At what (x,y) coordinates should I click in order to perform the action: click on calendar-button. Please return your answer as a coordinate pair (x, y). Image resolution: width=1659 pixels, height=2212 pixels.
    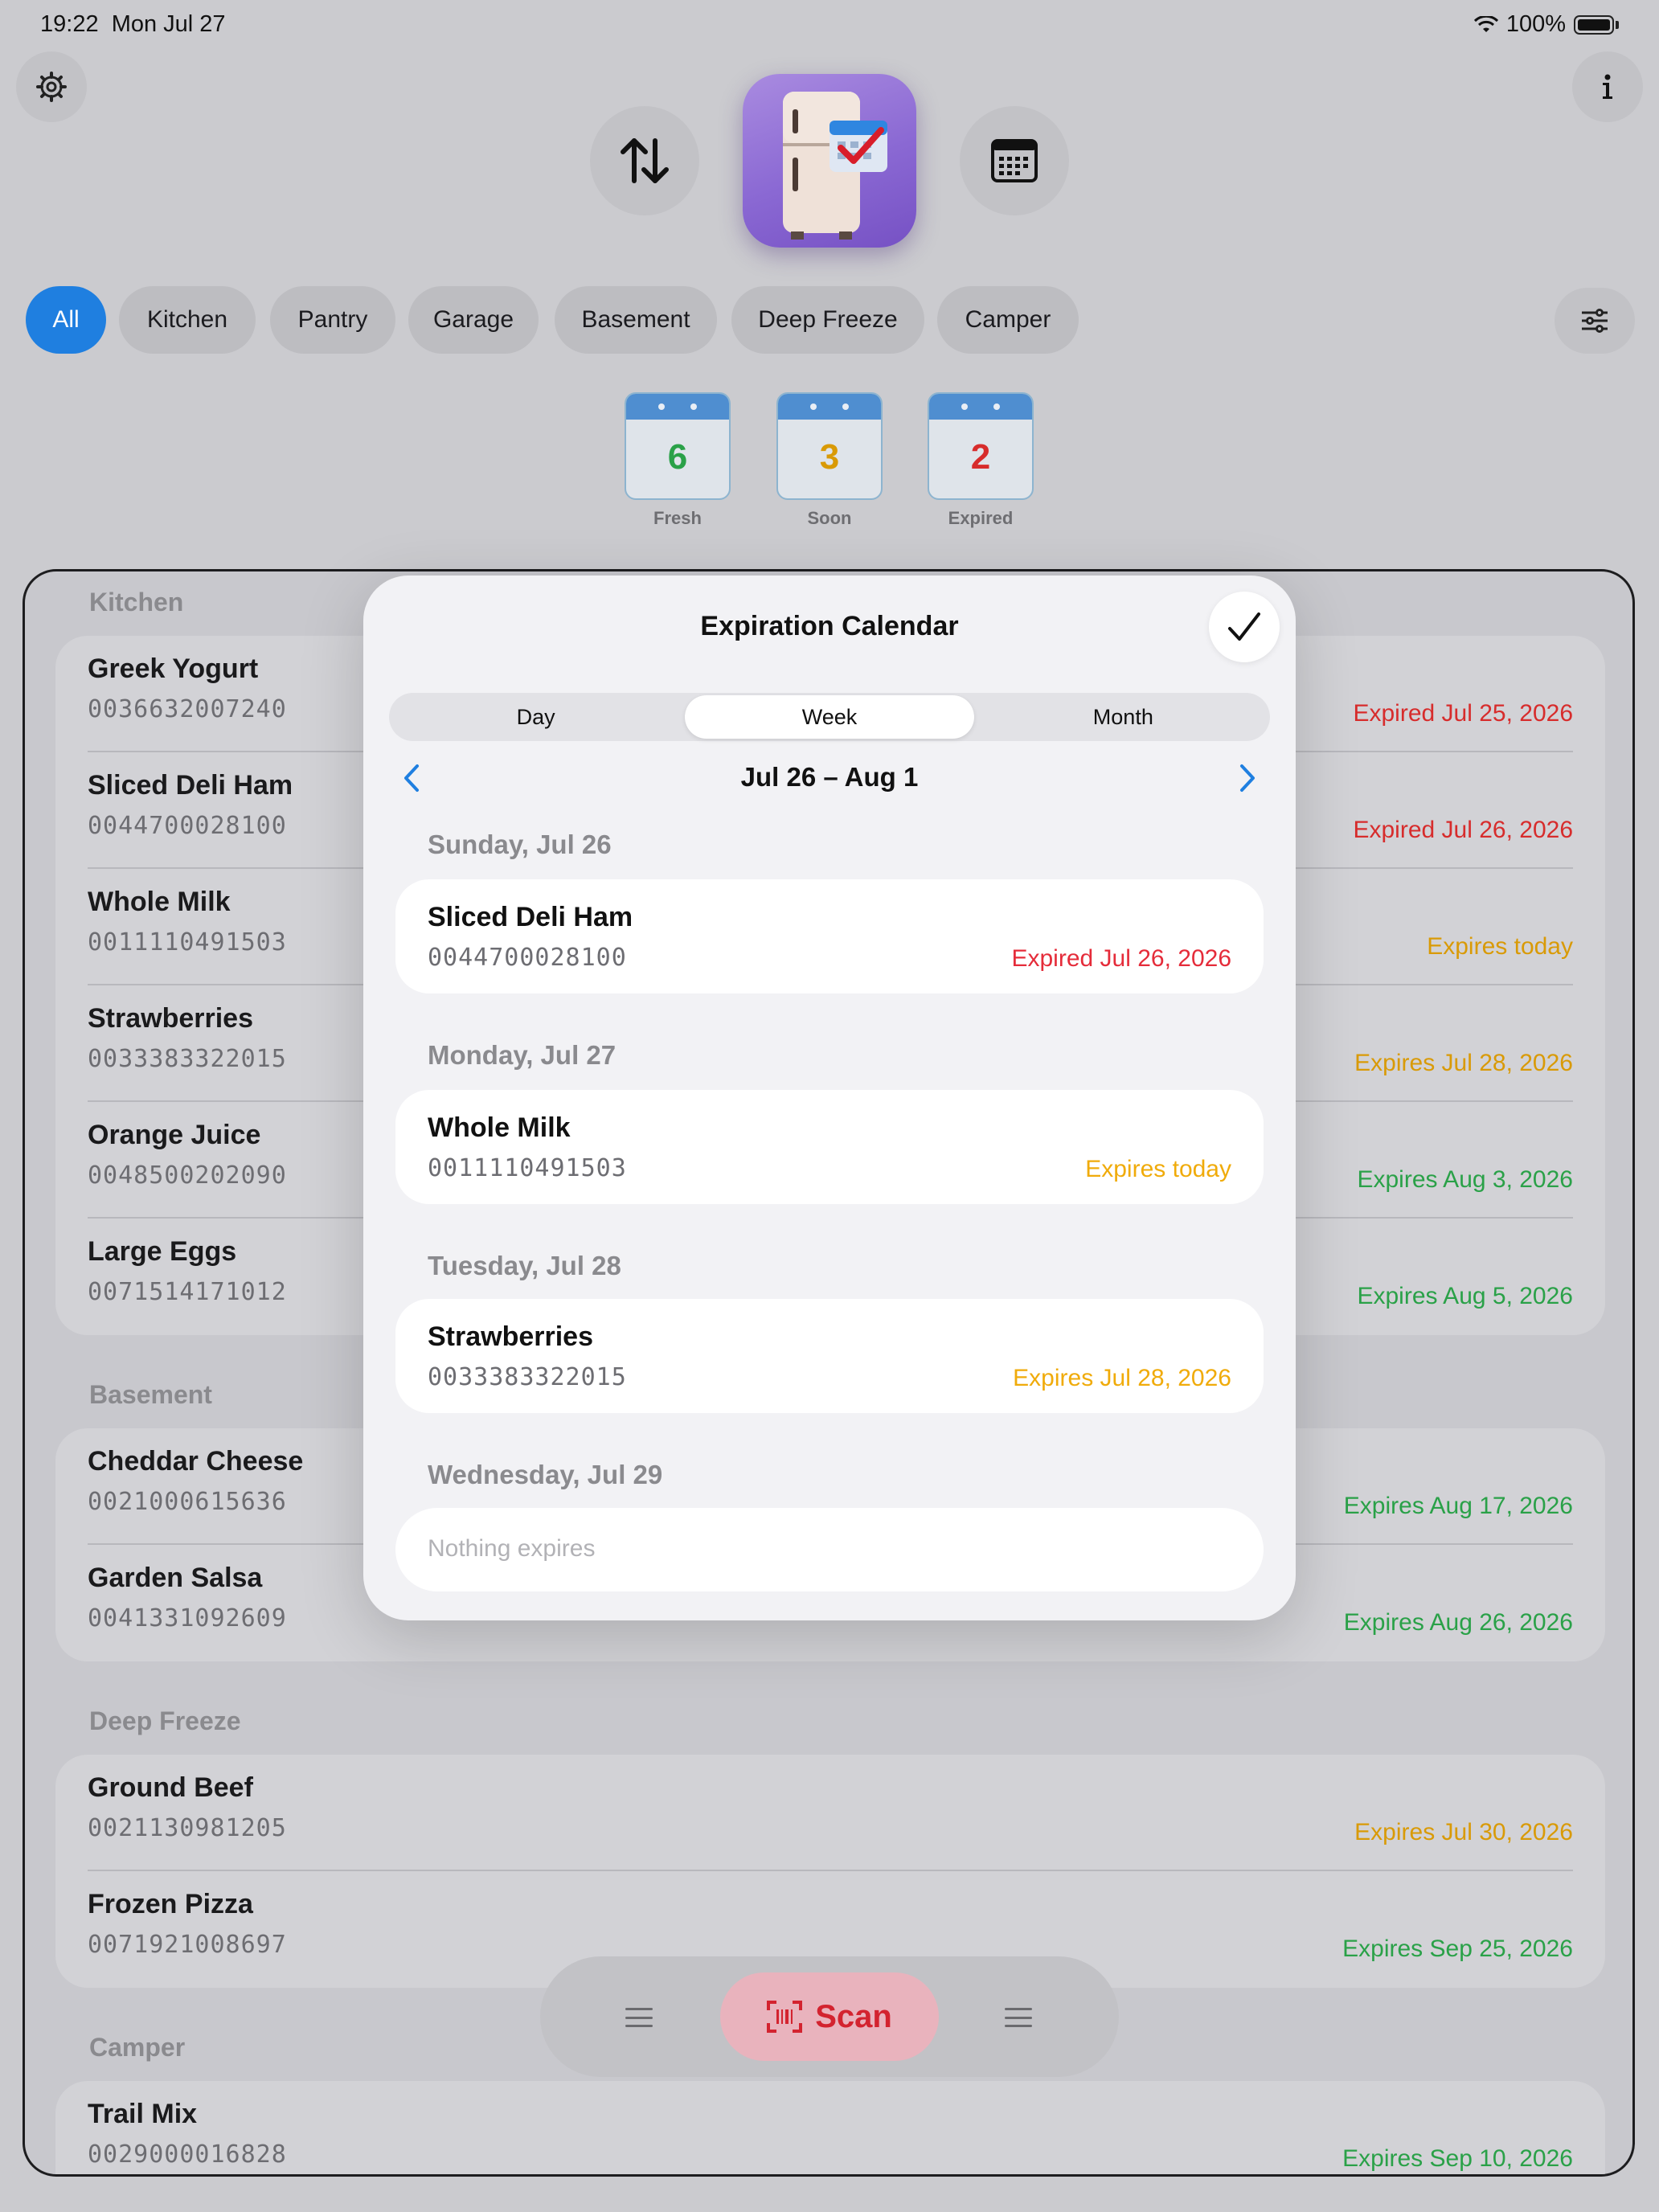
    Looking at the image, I should click on (1014, 160).